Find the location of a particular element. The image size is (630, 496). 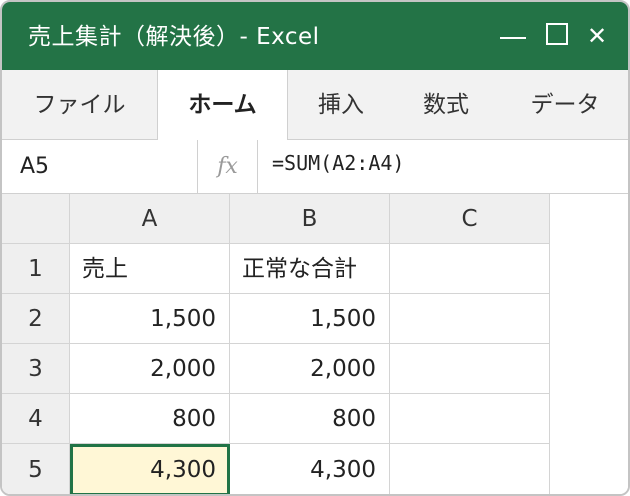

row-header-3: 3 is located at coordinates (36, 369).